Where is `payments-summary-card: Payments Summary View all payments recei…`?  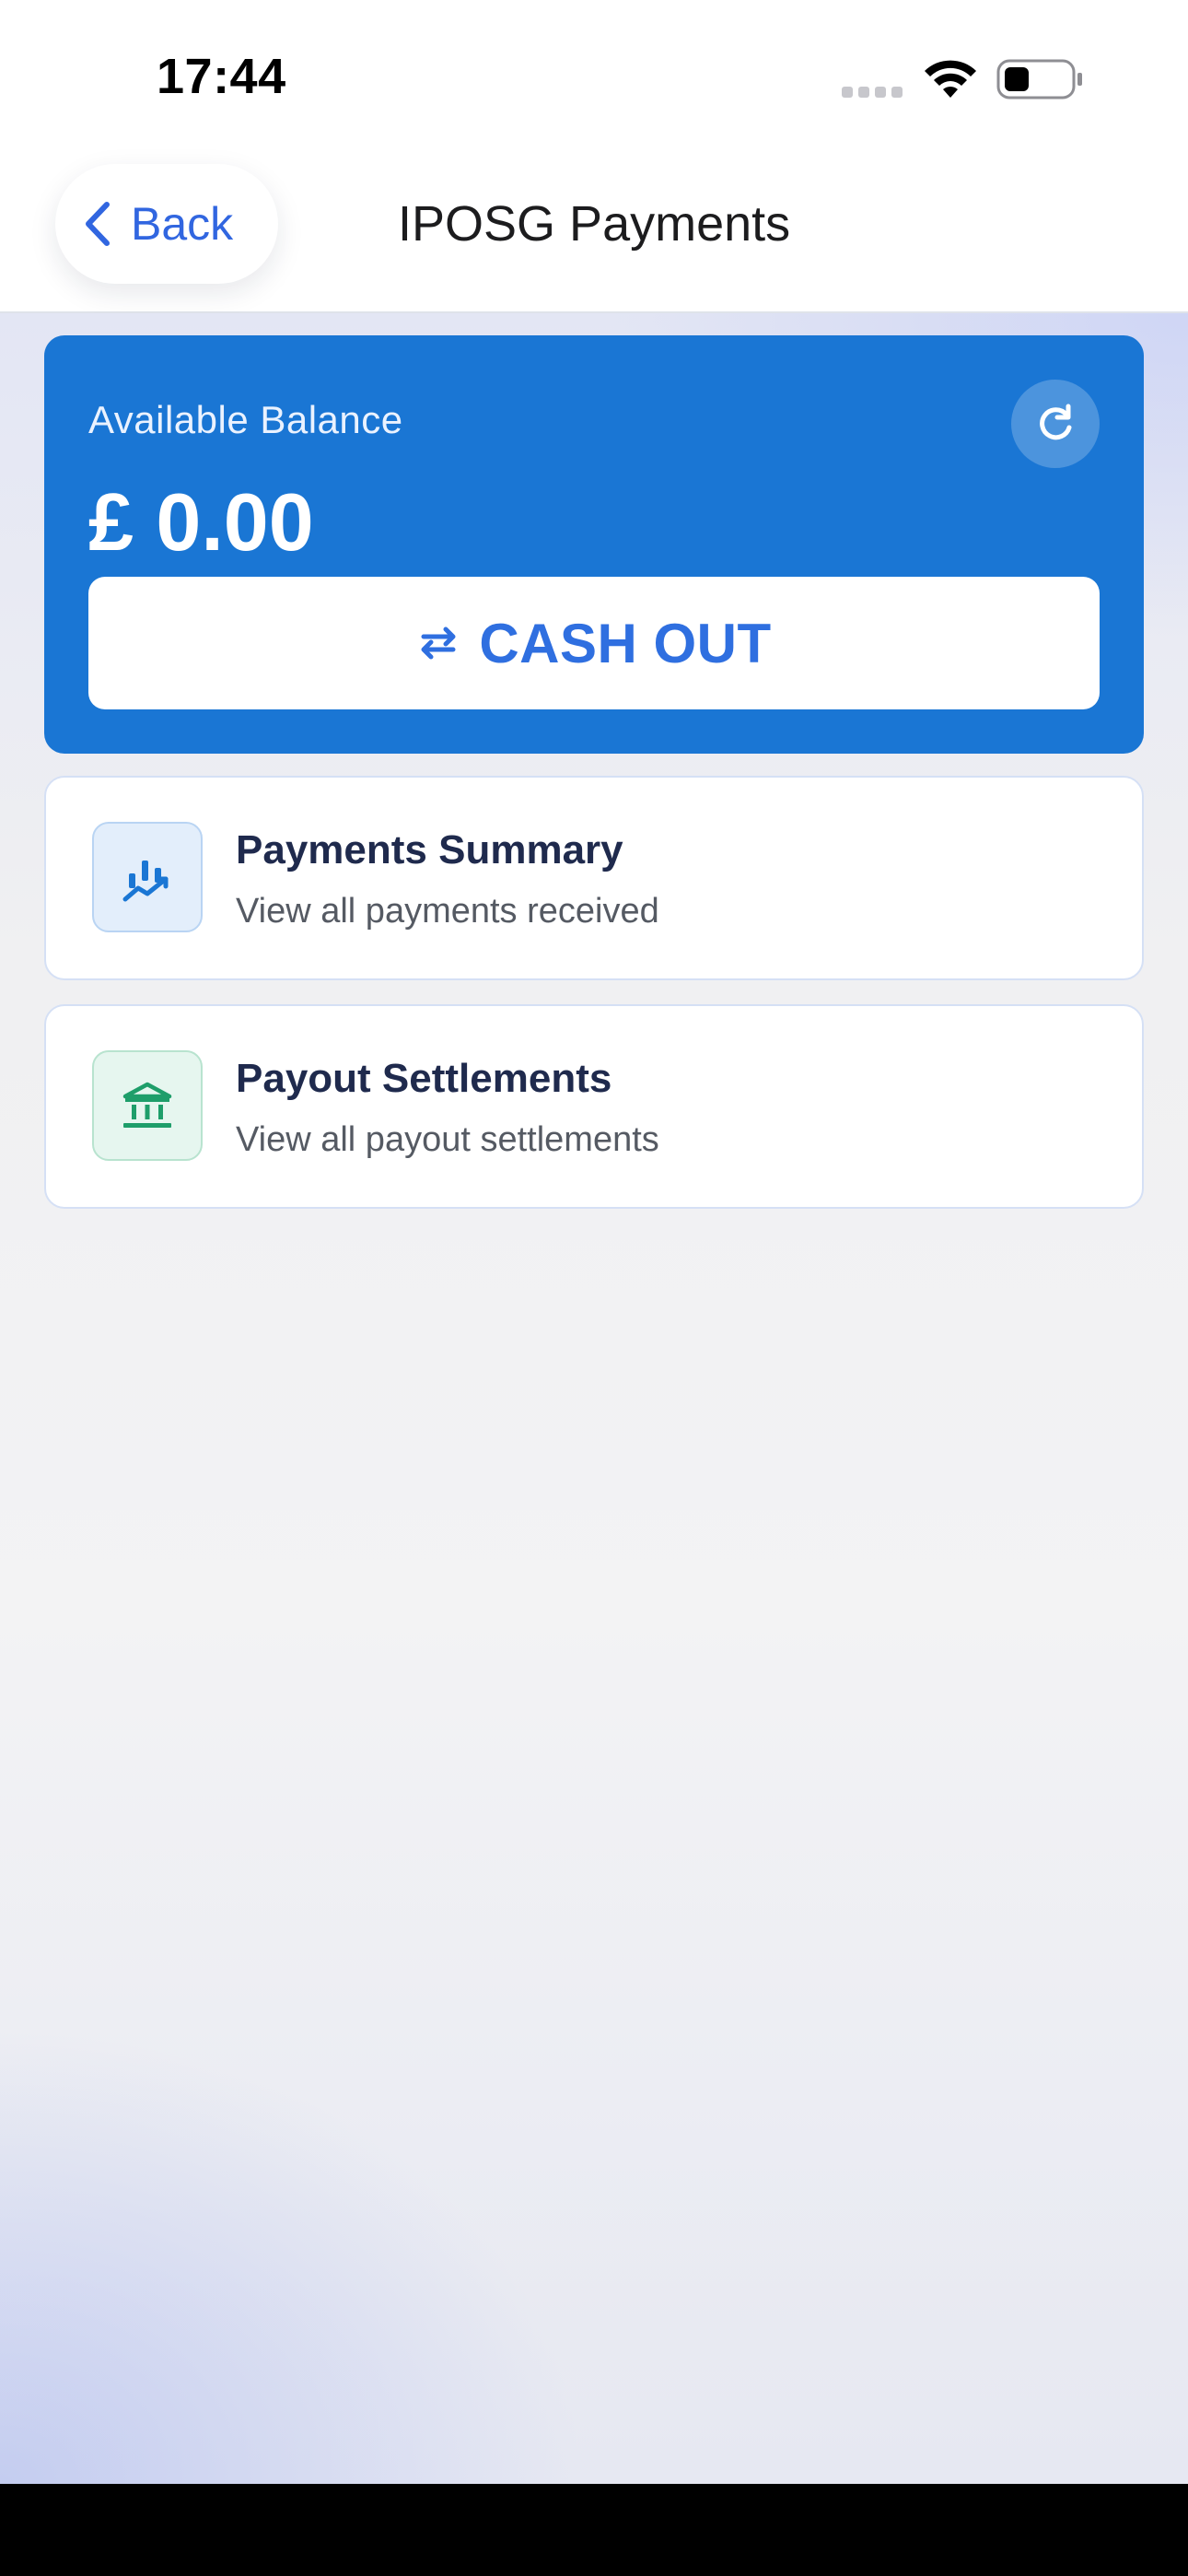
payments-summary-card: Payments Summary View all payments recei… is located at coordinates (594, 878).